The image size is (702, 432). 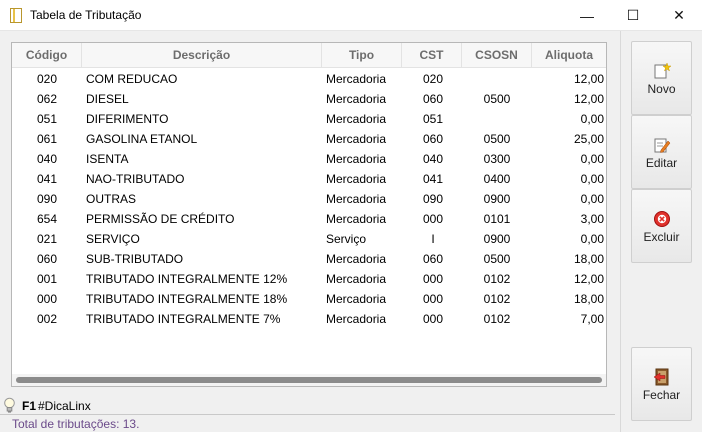 What do you see at coordinates (662, 70) in the screenshot?
I see `new-document-icon` at bounding box center [662, 70].